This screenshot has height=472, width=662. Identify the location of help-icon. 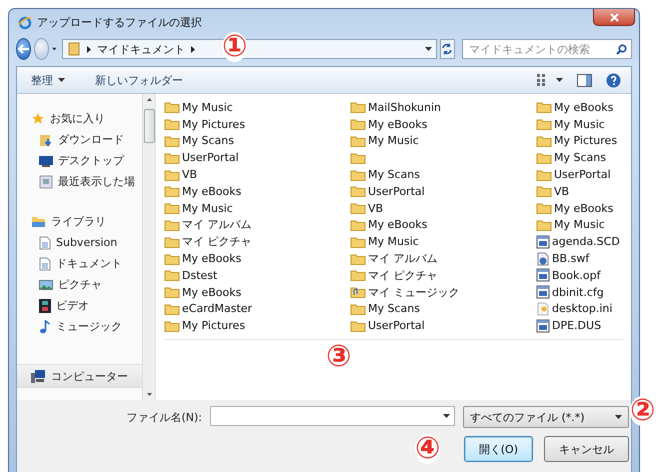
(613, 80).